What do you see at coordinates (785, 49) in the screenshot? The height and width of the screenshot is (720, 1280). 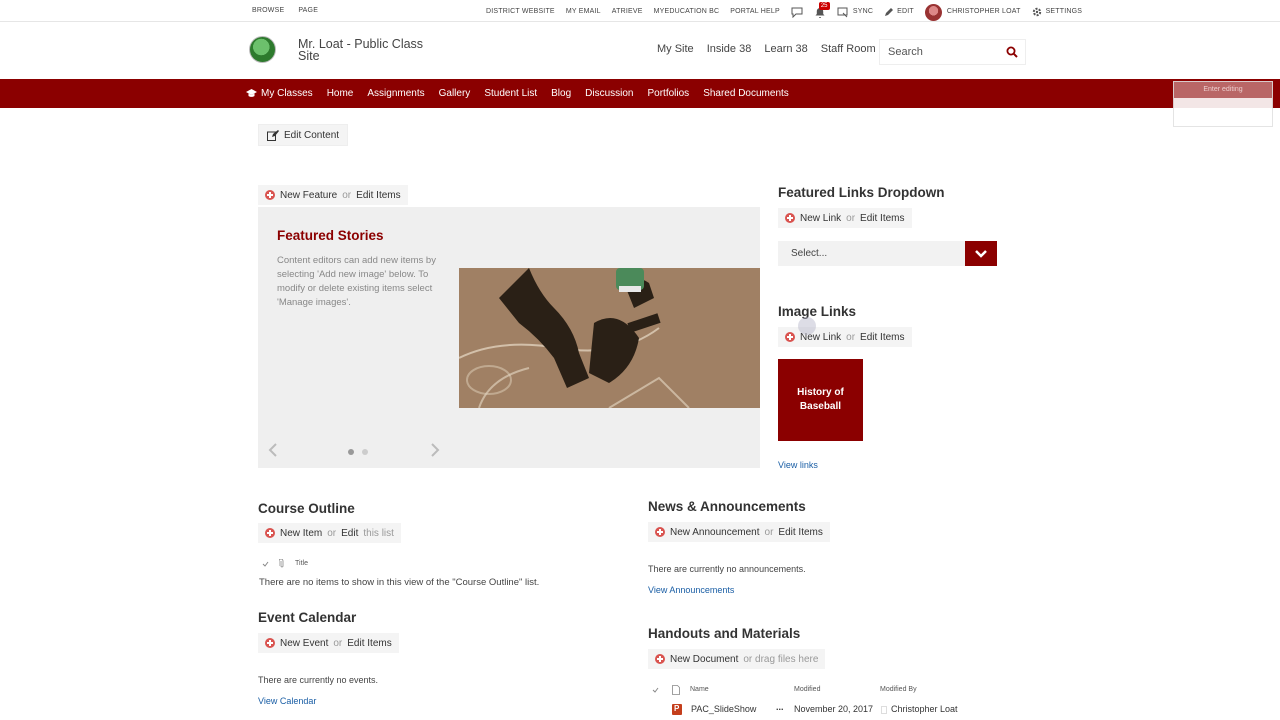 I see `nav-learn-38: Learn 38` at bounding box center [785, 49].